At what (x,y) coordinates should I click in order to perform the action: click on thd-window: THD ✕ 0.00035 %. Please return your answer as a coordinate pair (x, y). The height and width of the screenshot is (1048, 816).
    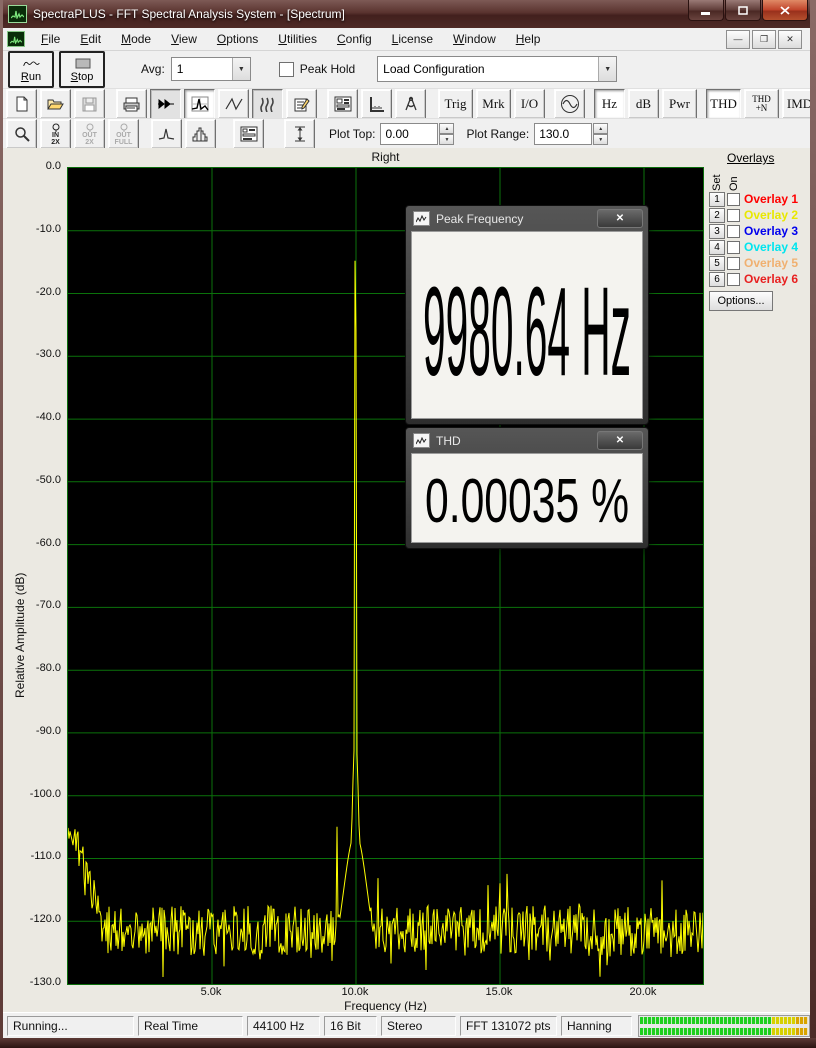
    Looking at the image, I should click on (527, 488).